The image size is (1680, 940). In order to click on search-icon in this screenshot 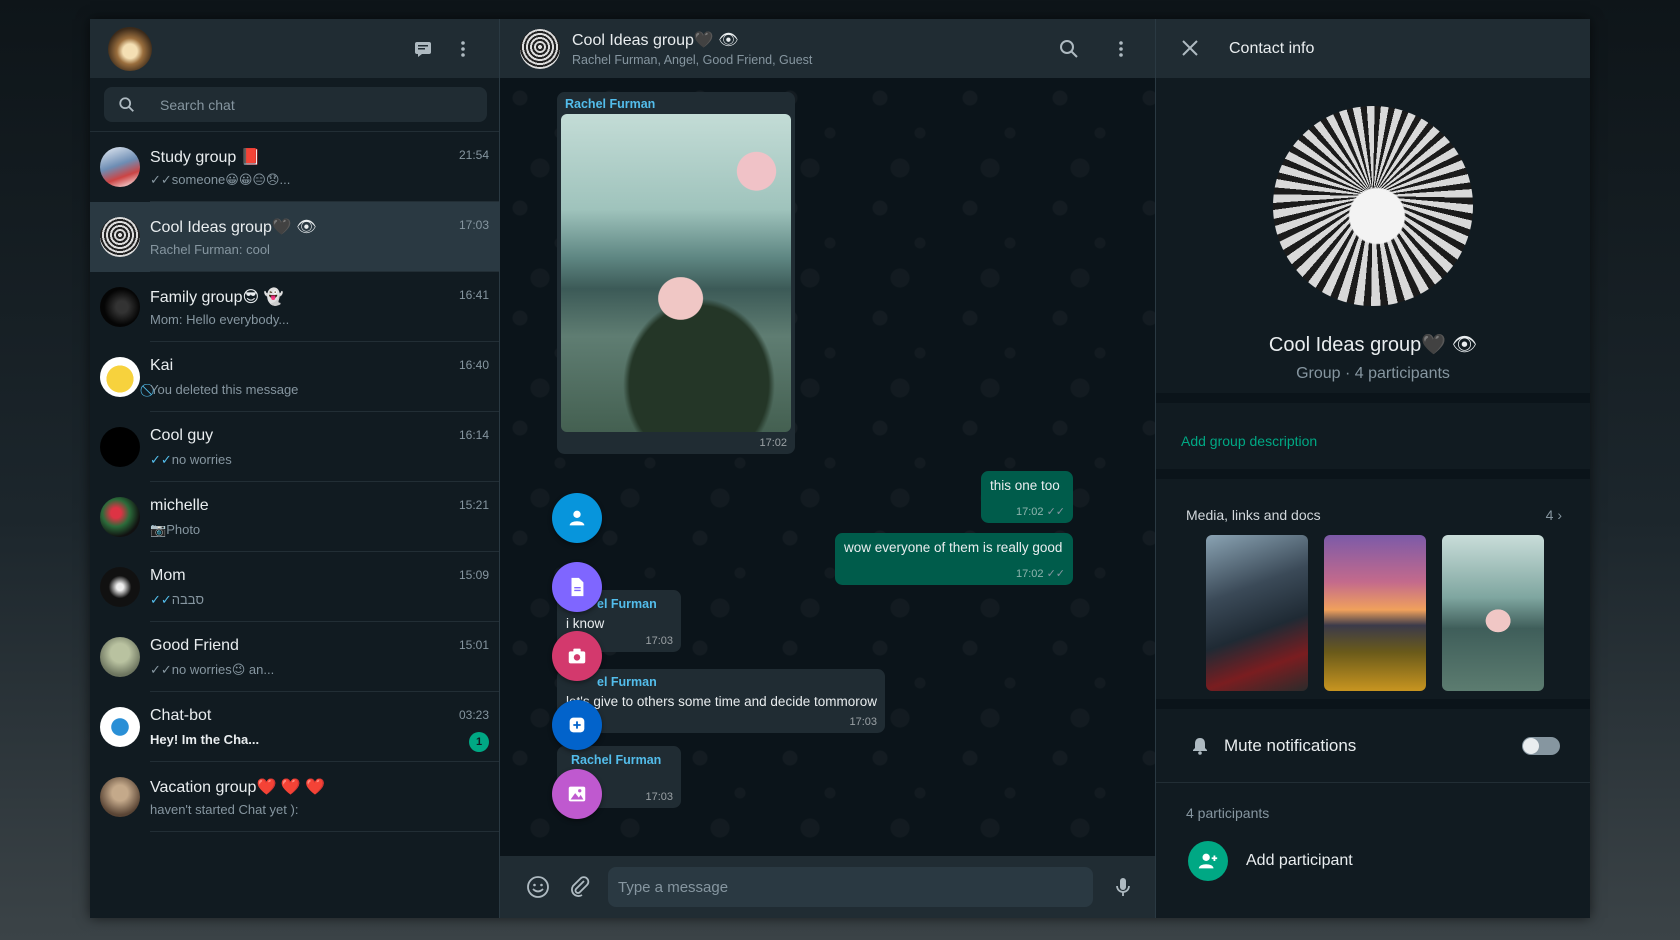, I will do `click(126, 104)`.